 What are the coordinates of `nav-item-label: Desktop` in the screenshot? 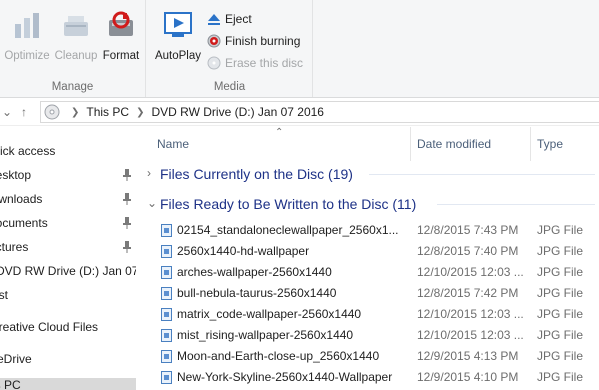 It's located at (16, 175).